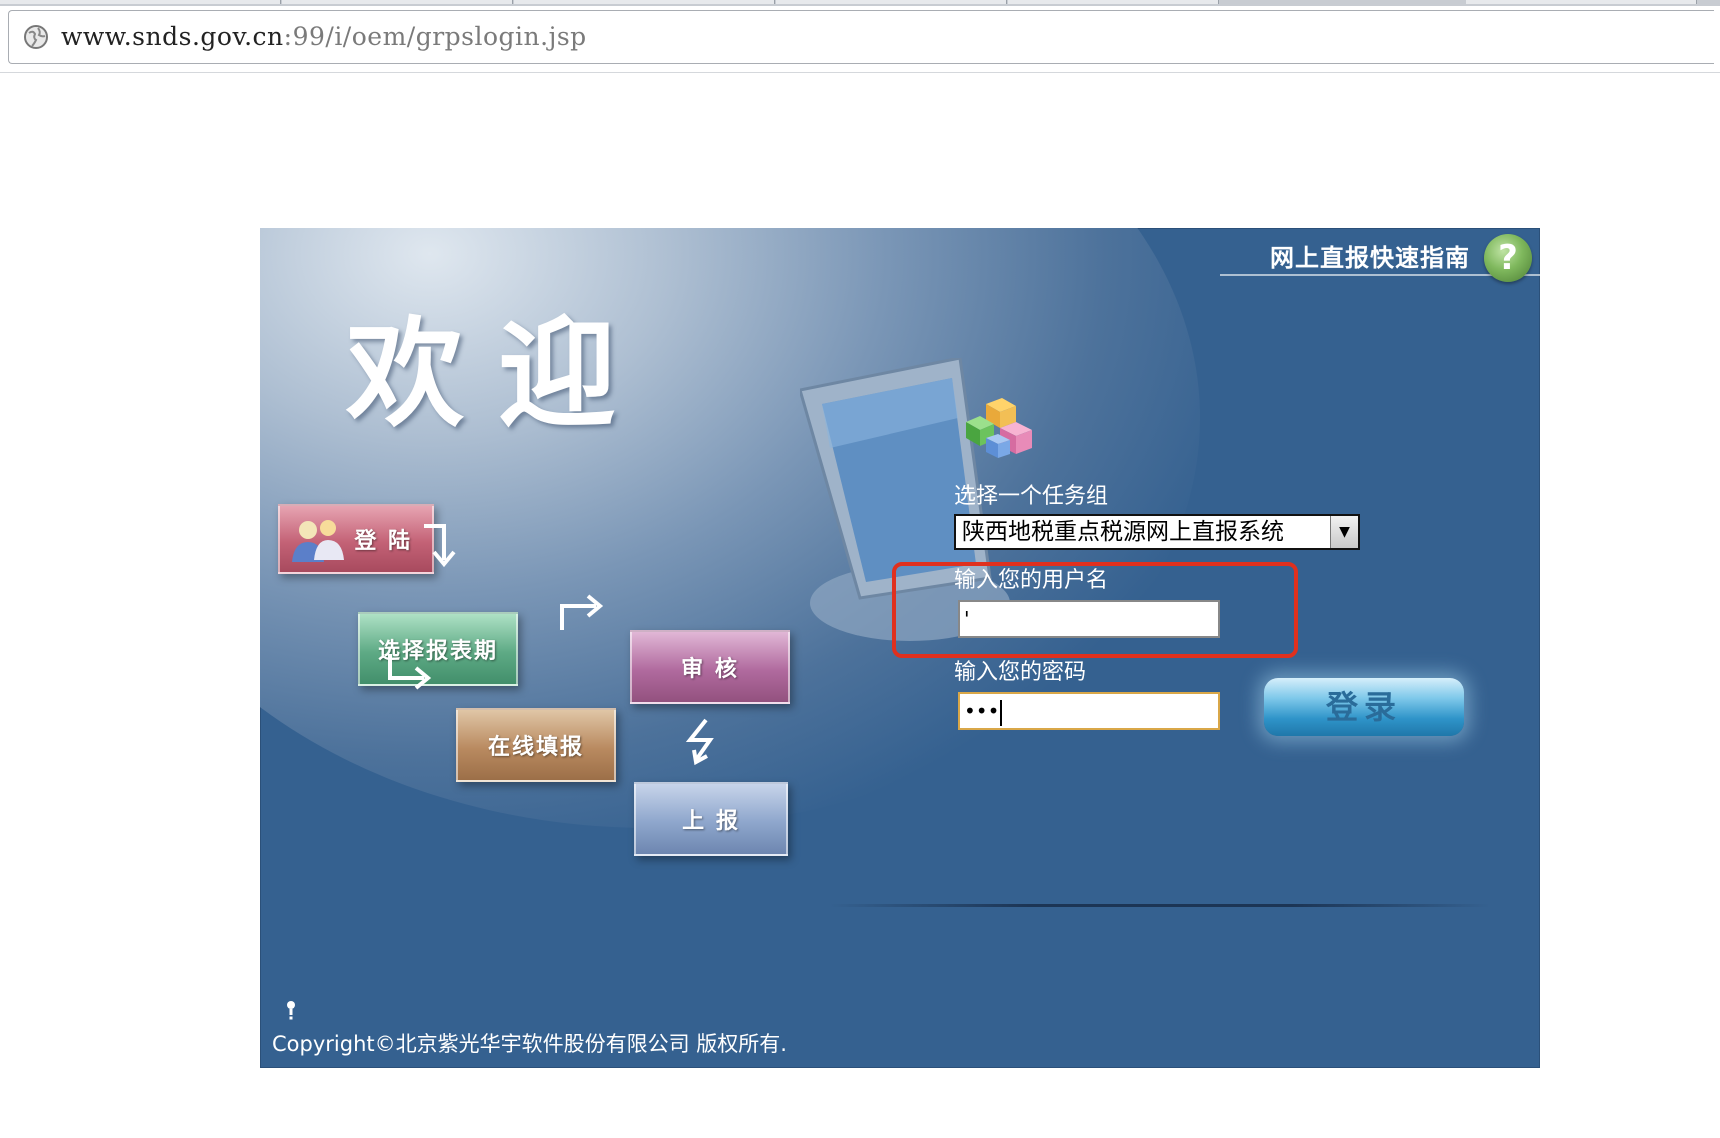 The image size is (1720, 1138). What do you see at coordinates (1089, 711) in the screenshot?
I see `password-input: •••` at bounding box center [1089, 711].